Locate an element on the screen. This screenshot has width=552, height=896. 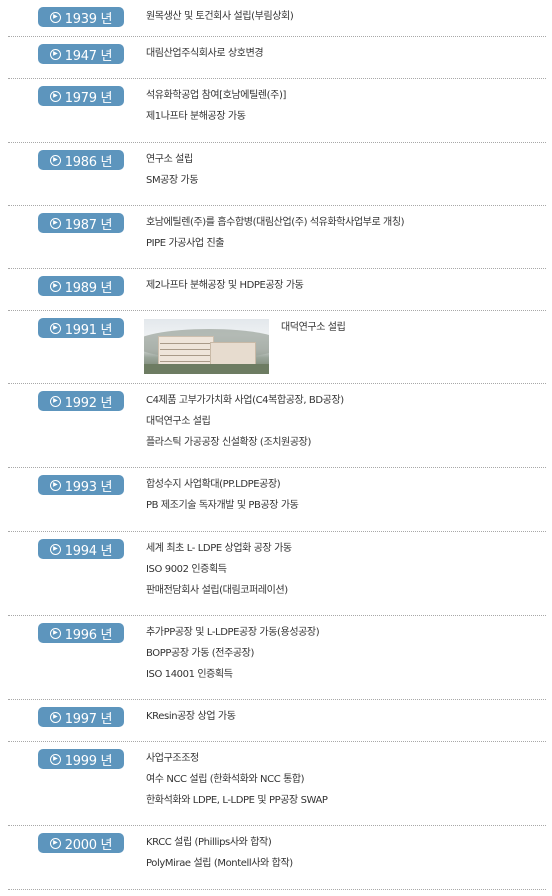
year-badge: ▶ 2000 년 is located at coordinates (81, 843).